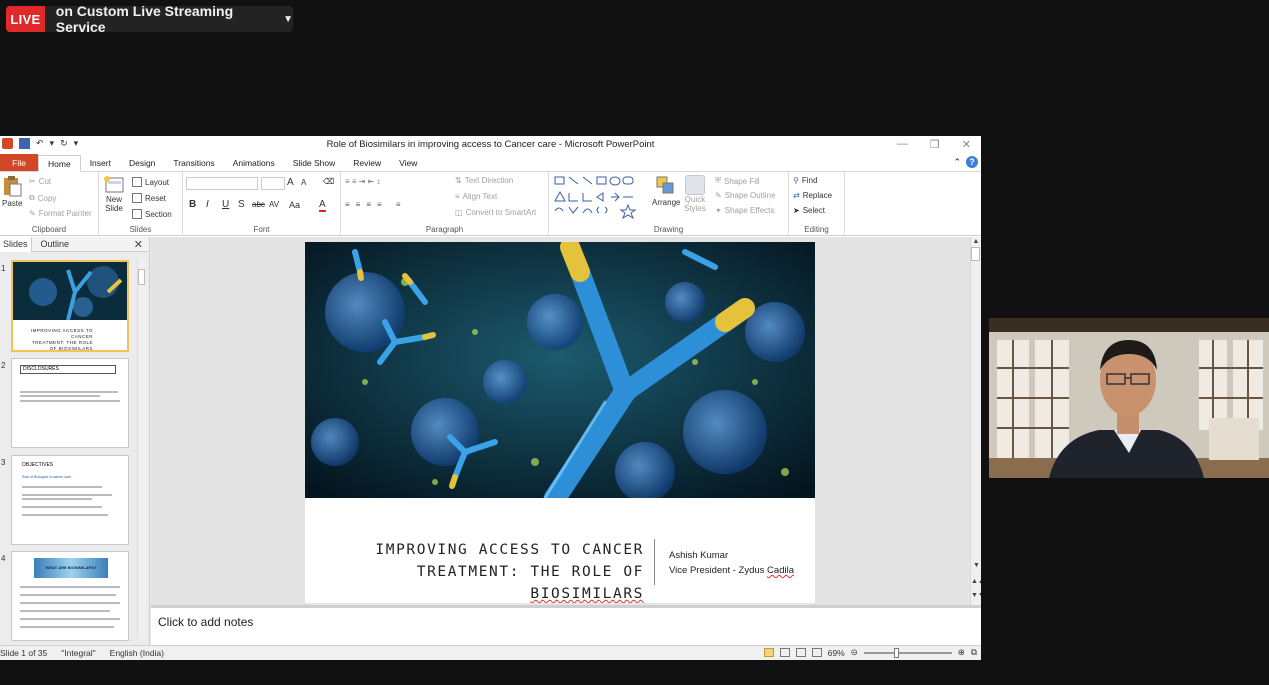 The image size is (1269, 685). I want to click on tab-home: Home, so click(59, 163).